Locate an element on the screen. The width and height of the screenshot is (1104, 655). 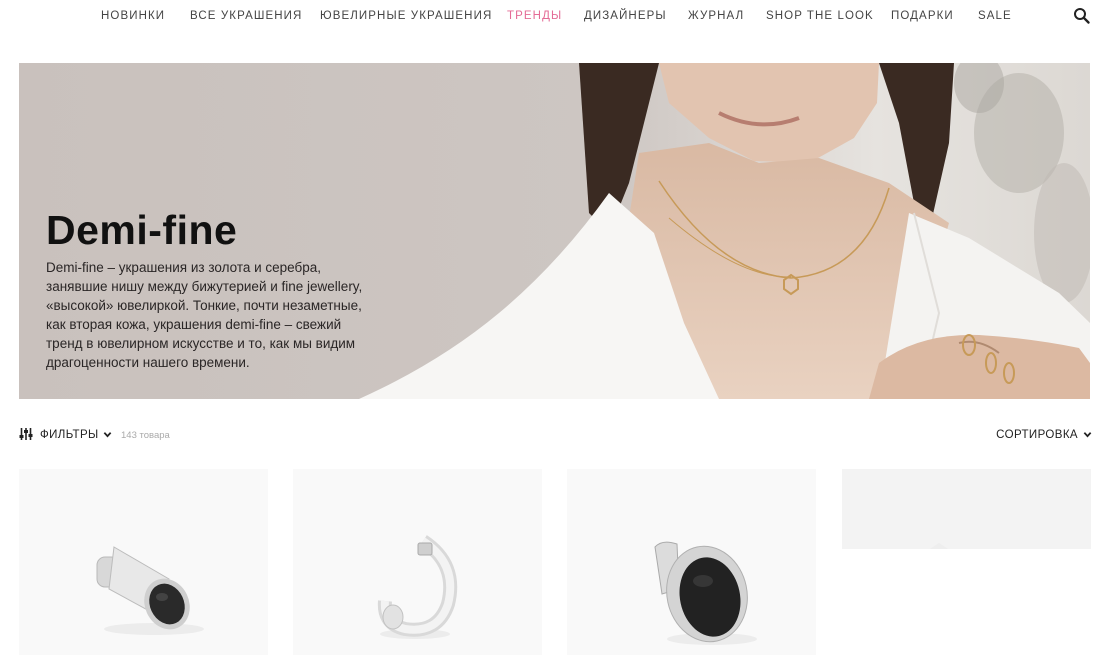
nav-item-sale: SALE is located at coordinates (995, 16).